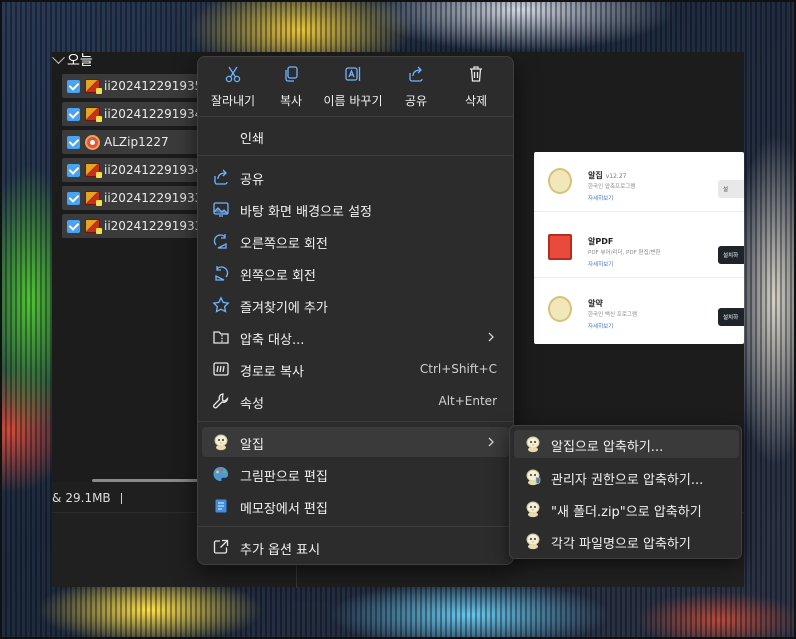 The width and height of the screenshot is (796, 639). I want to click on delete-button: 삭제, so click(476, 89).